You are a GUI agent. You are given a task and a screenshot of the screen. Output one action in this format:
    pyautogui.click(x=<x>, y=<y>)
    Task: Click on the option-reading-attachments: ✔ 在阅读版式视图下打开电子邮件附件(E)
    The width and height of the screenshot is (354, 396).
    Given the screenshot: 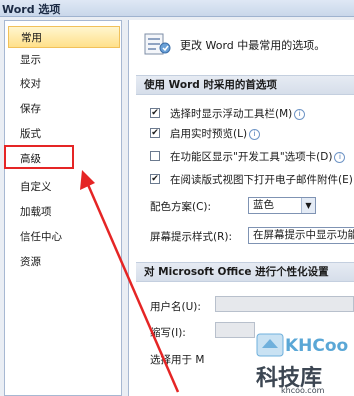 What is the action you would take?
    pyautogui.click(x=252, y=180)
    